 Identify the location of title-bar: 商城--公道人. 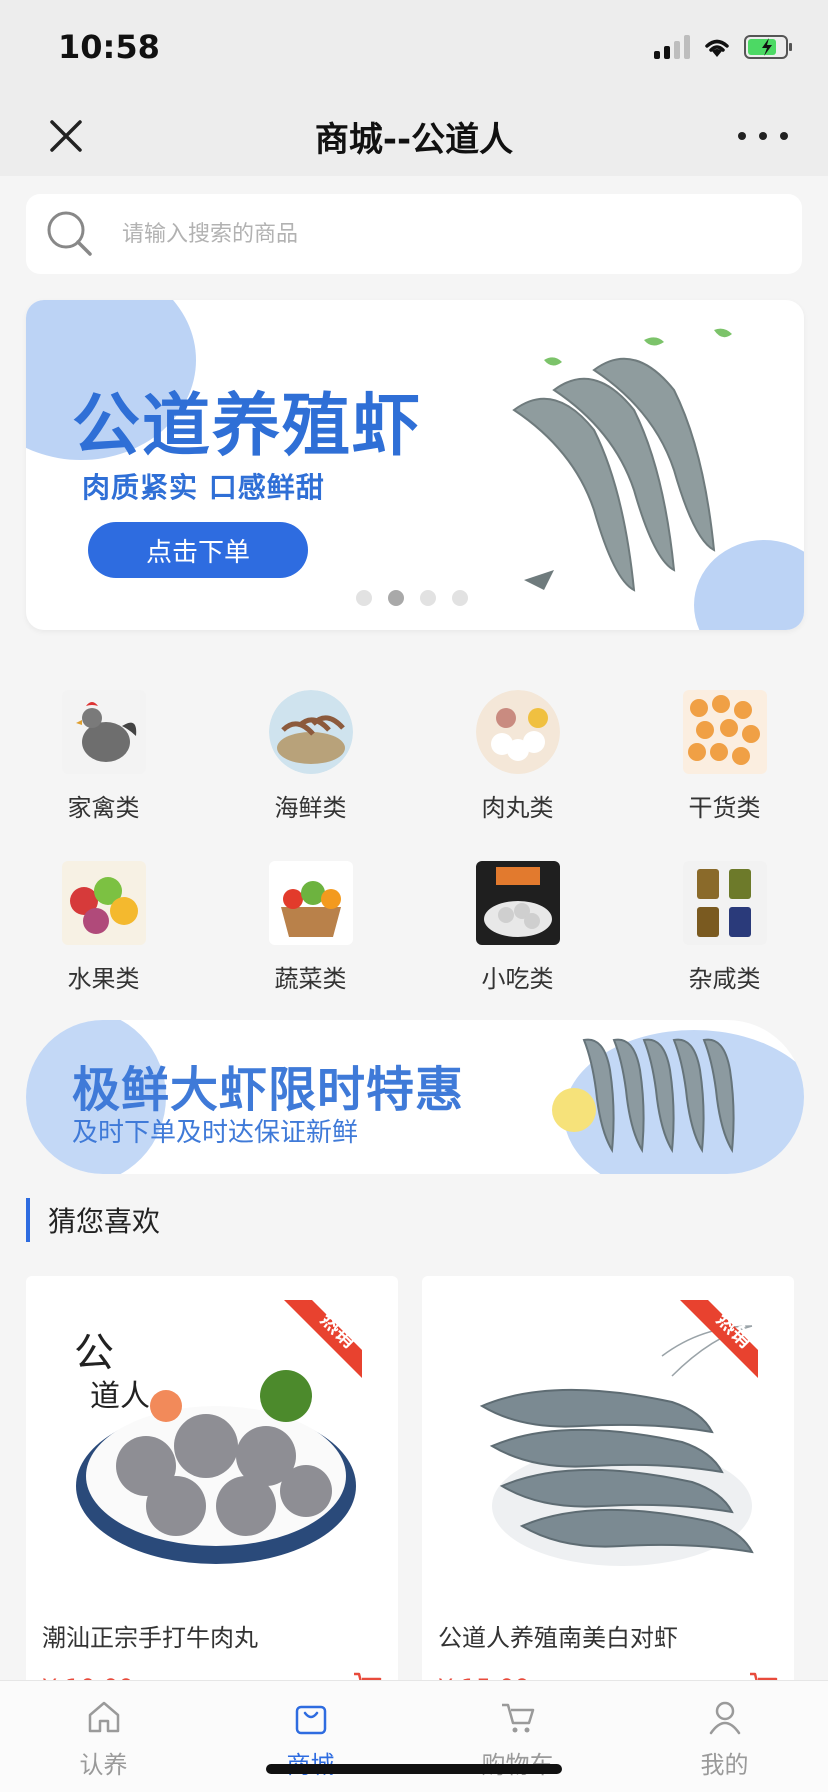
(414, 136).